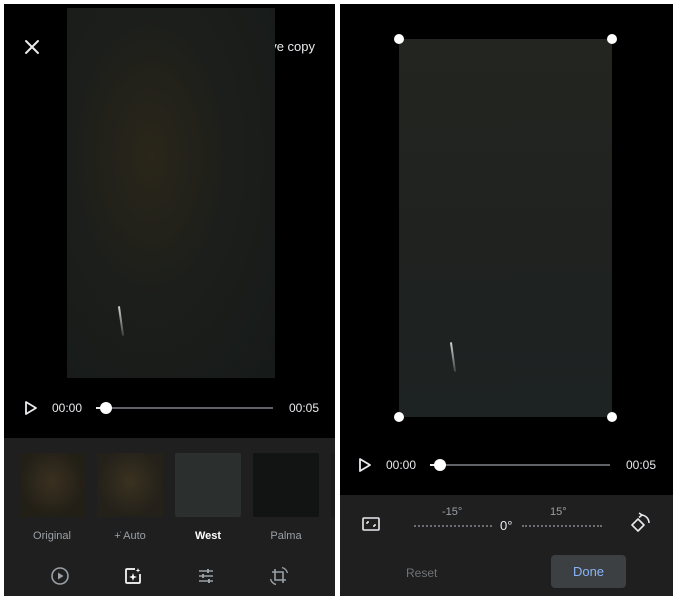  I want to click on reset-button: Reset, so click(421, 573).